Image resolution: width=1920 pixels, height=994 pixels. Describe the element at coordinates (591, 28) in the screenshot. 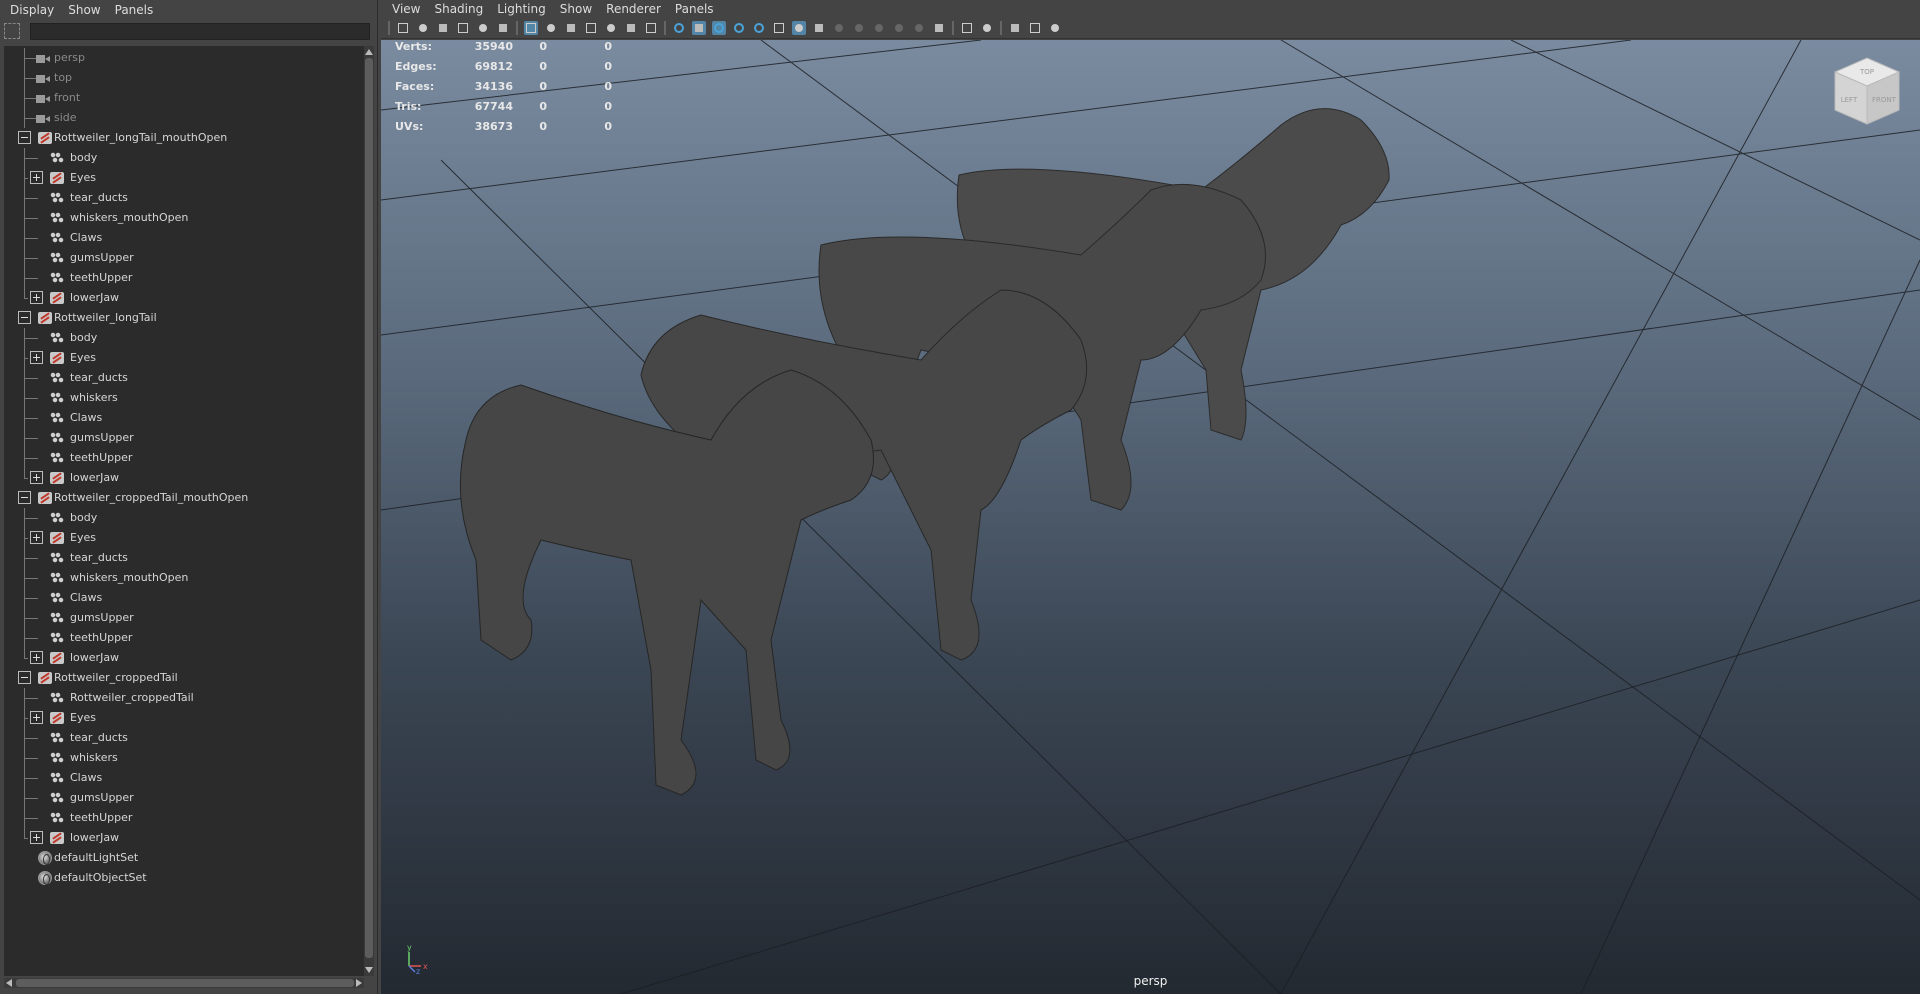

I see `gate-mask-icon` at that location.